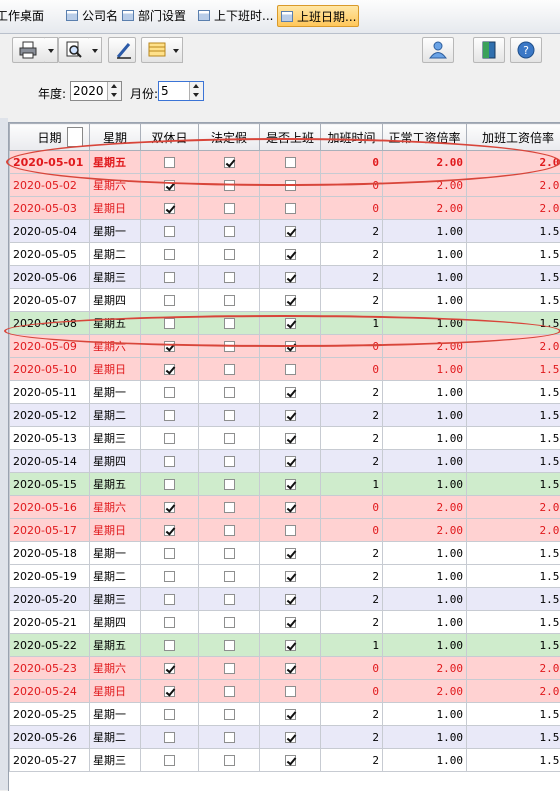 The width and height of the screenshot is (560, 791). Describe the element at coordinates (285, 714) in the screenshot. I see `table-row: 2020-05-25星期一21.001.50` at that location.